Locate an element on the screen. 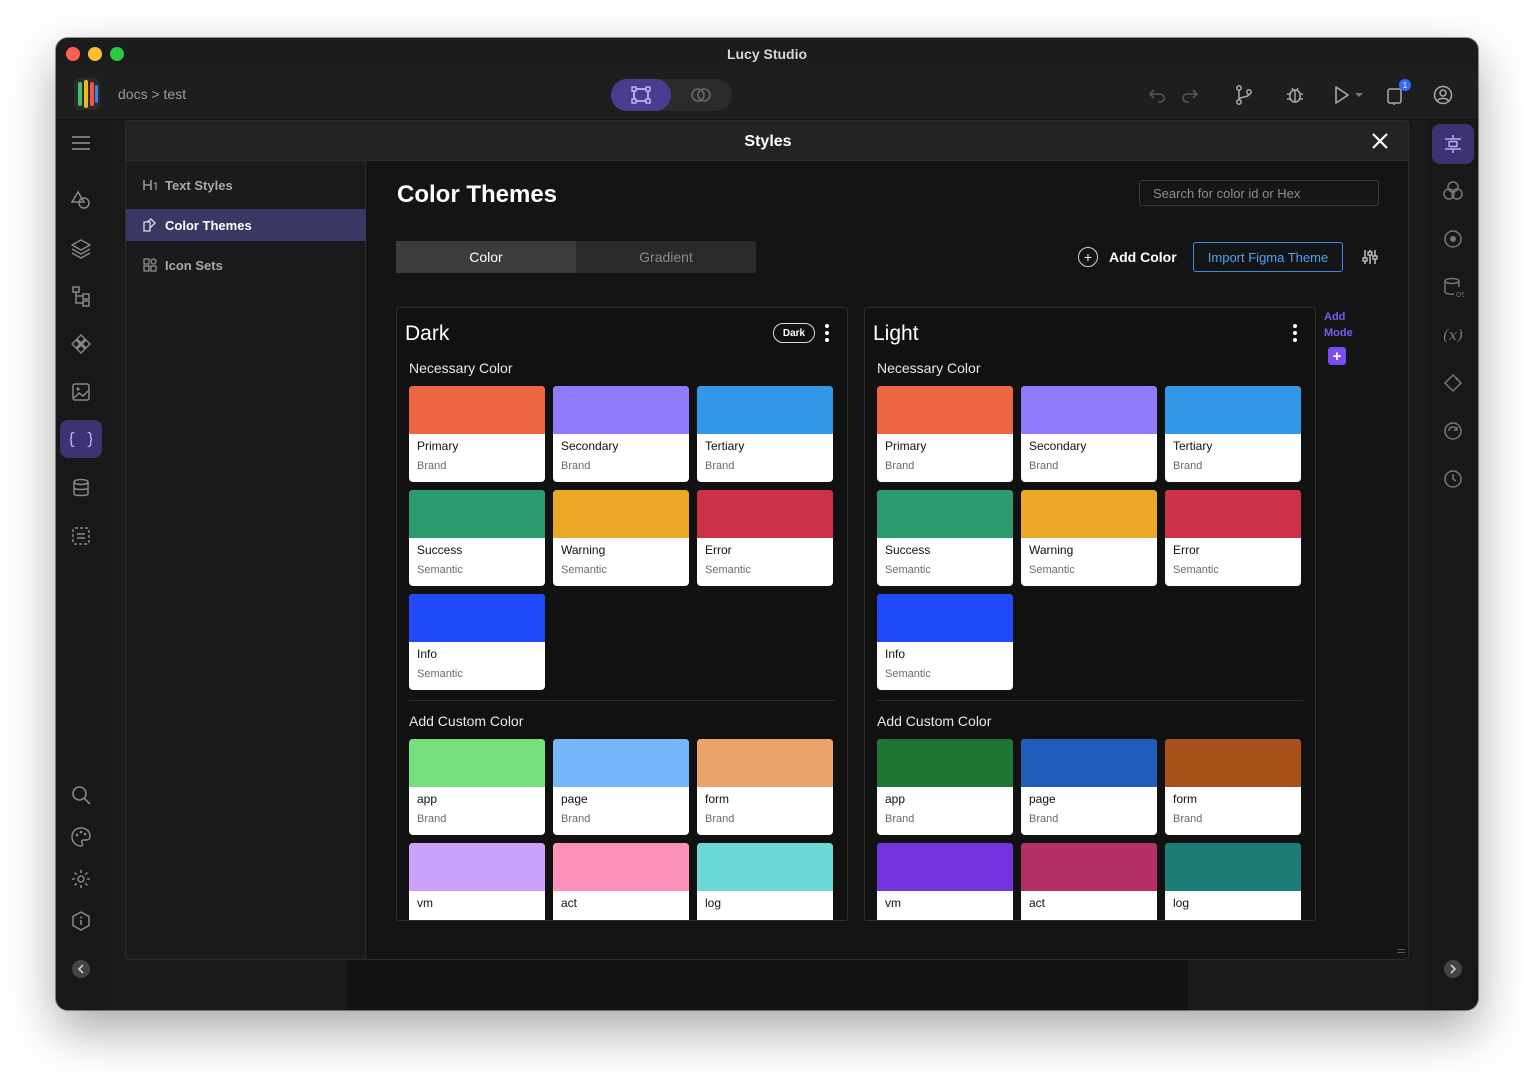  resize-handle-icon is located at coordinates (1401, 951).